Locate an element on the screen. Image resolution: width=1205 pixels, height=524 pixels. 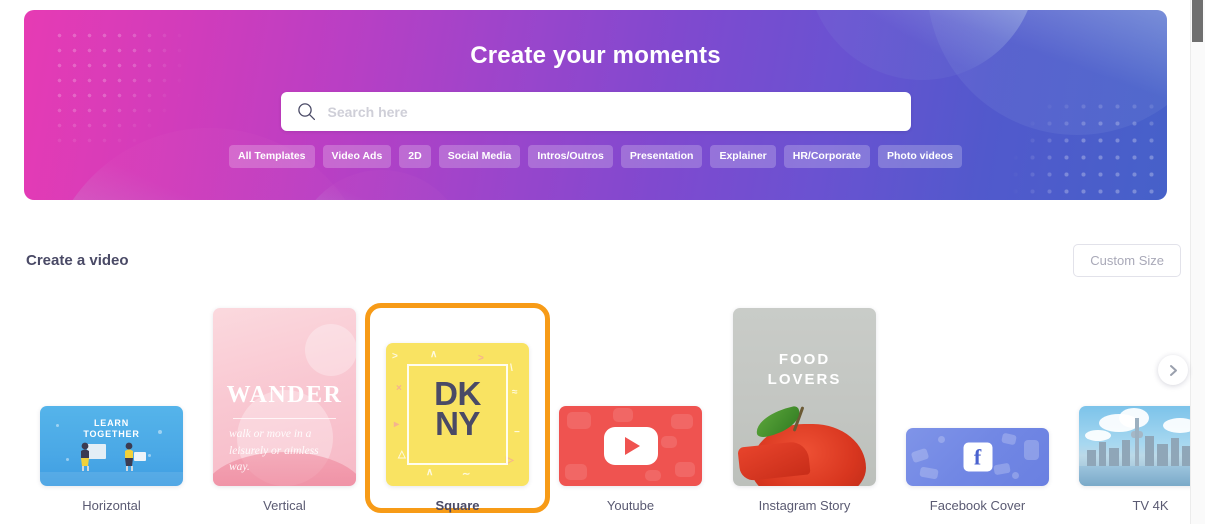
thumb-line2: LOVERS is located at coordinates (804, 380).